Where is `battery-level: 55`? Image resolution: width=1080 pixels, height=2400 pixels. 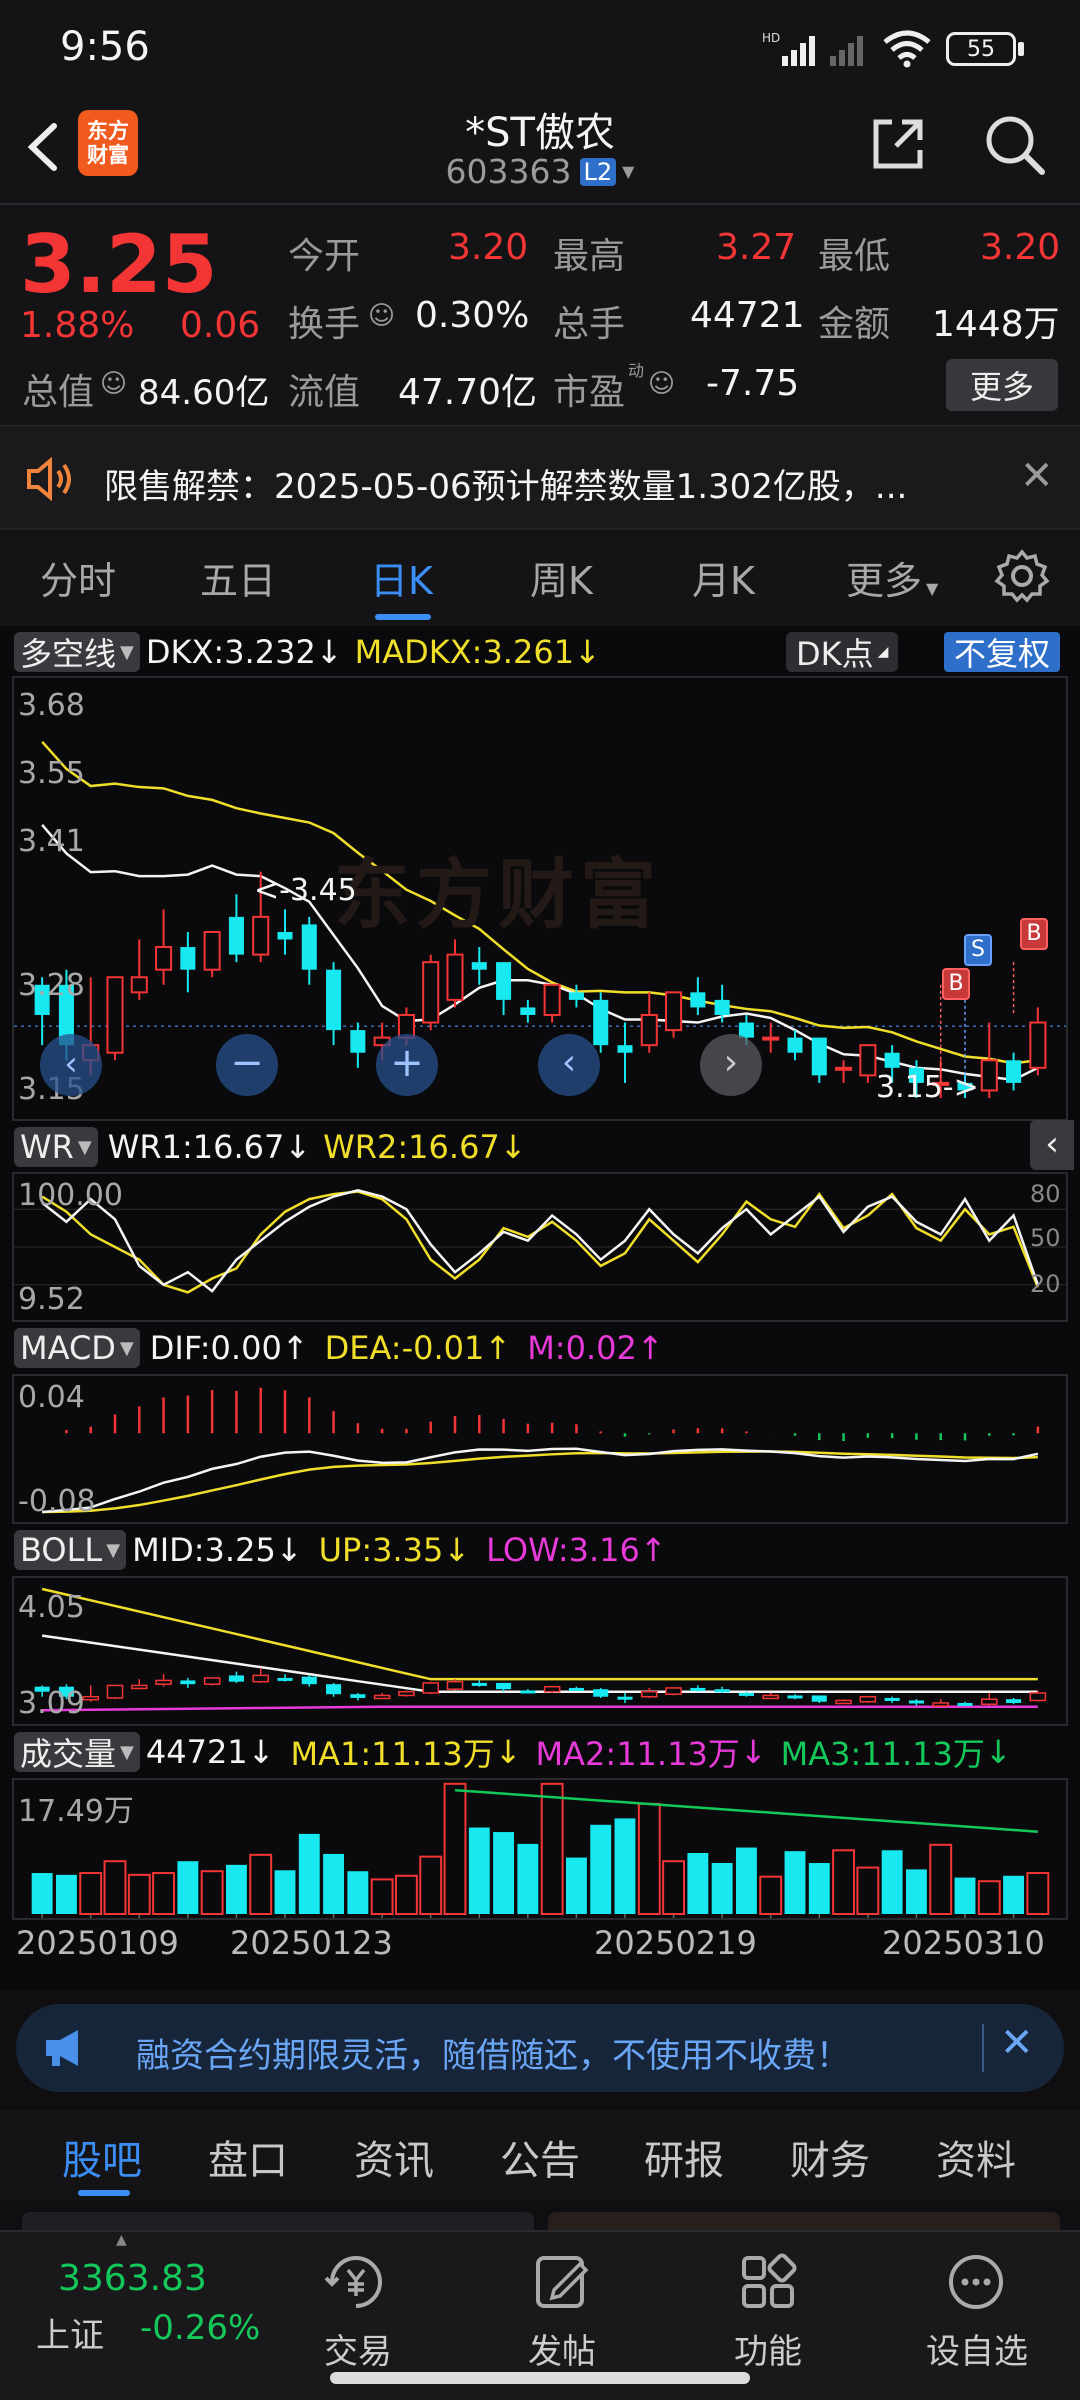
battery-level: 55 is located at coordinates (981, 49).